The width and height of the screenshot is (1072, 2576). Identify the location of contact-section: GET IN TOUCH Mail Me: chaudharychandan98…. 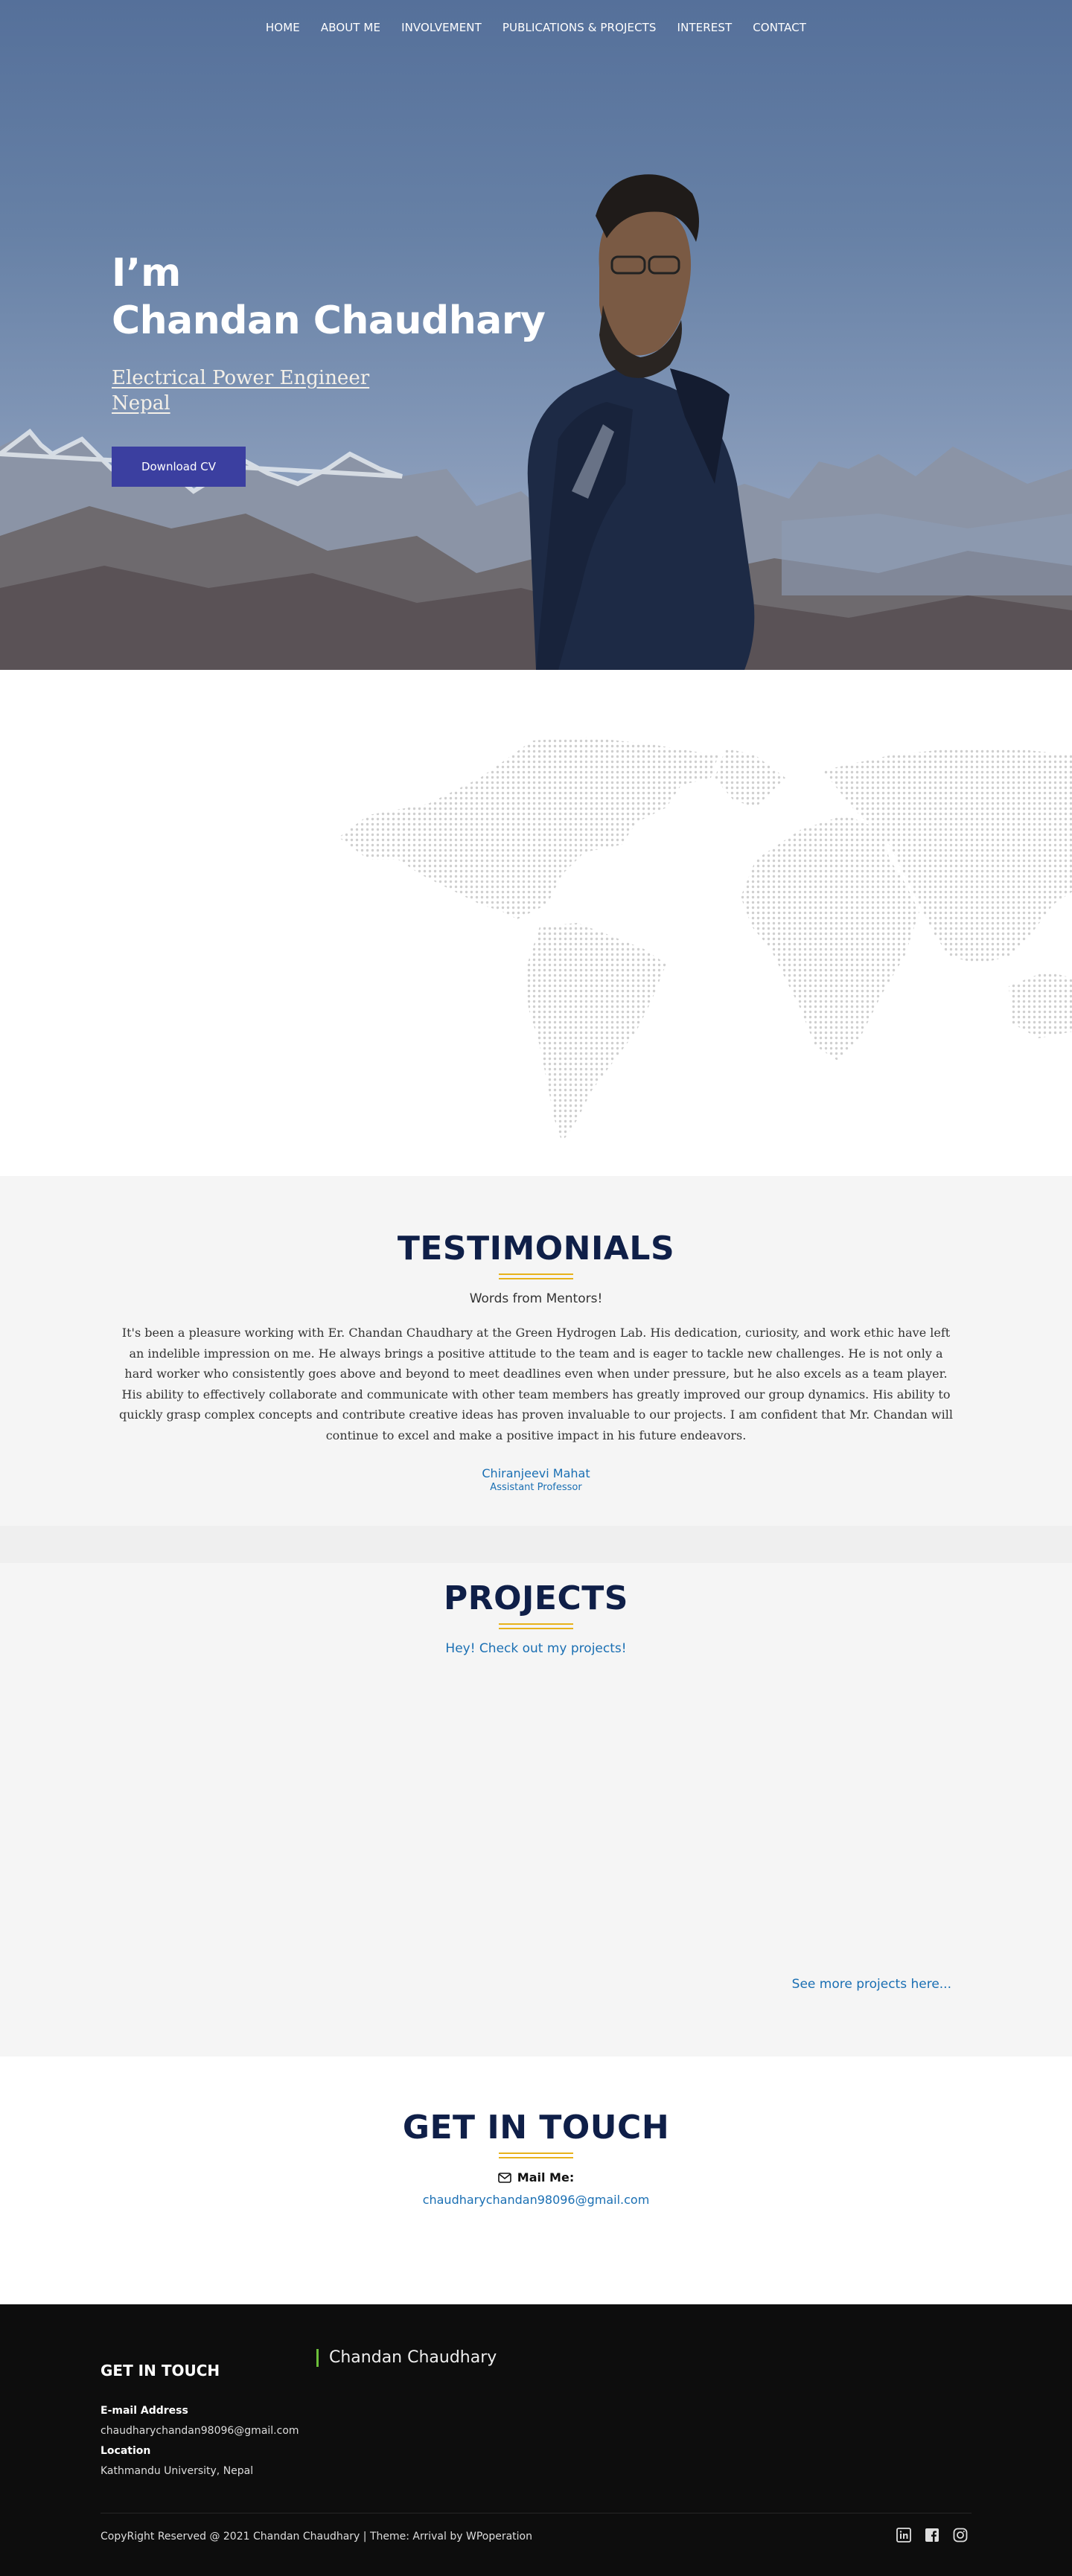
(536, 2180).